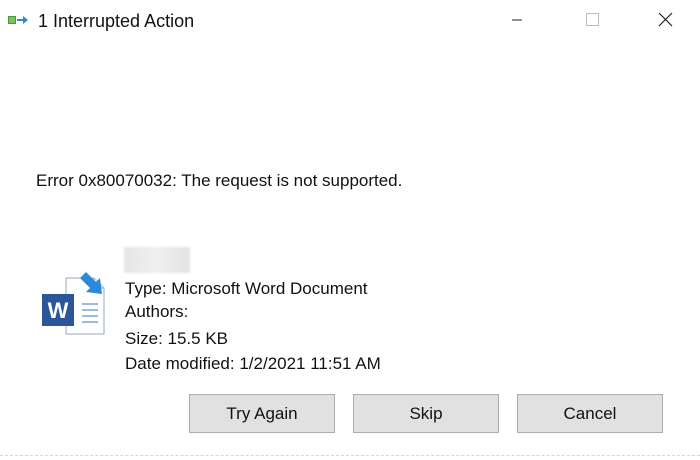  Describe the element at coordinates (157, 260) in the screenshot. I see `file-name-redacted` at that location.